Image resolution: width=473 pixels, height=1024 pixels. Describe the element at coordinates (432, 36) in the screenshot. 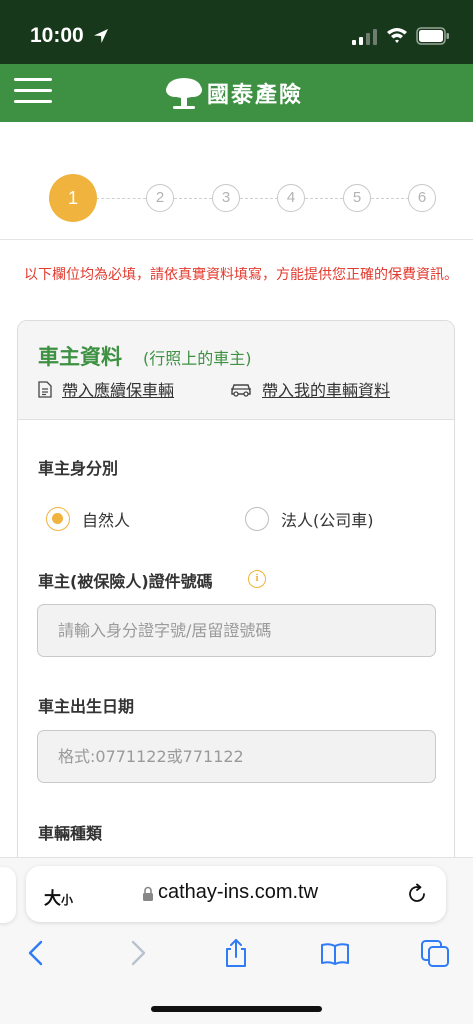

I see `battery-icon` at that location.